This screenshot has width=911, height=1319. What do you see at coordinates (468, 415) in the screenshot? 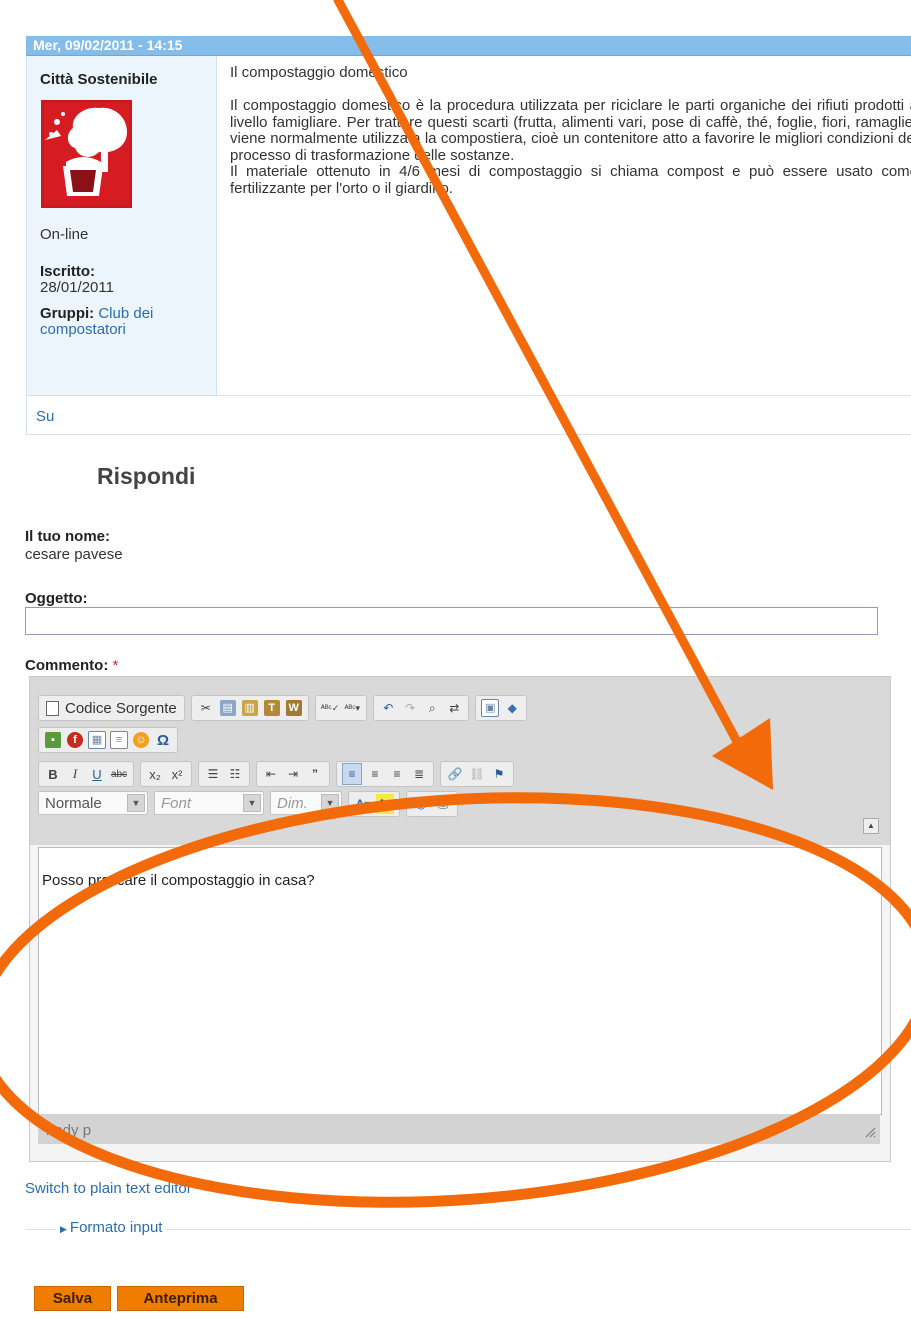
I see `post-footer: Su` at bounding box center [468, 415].